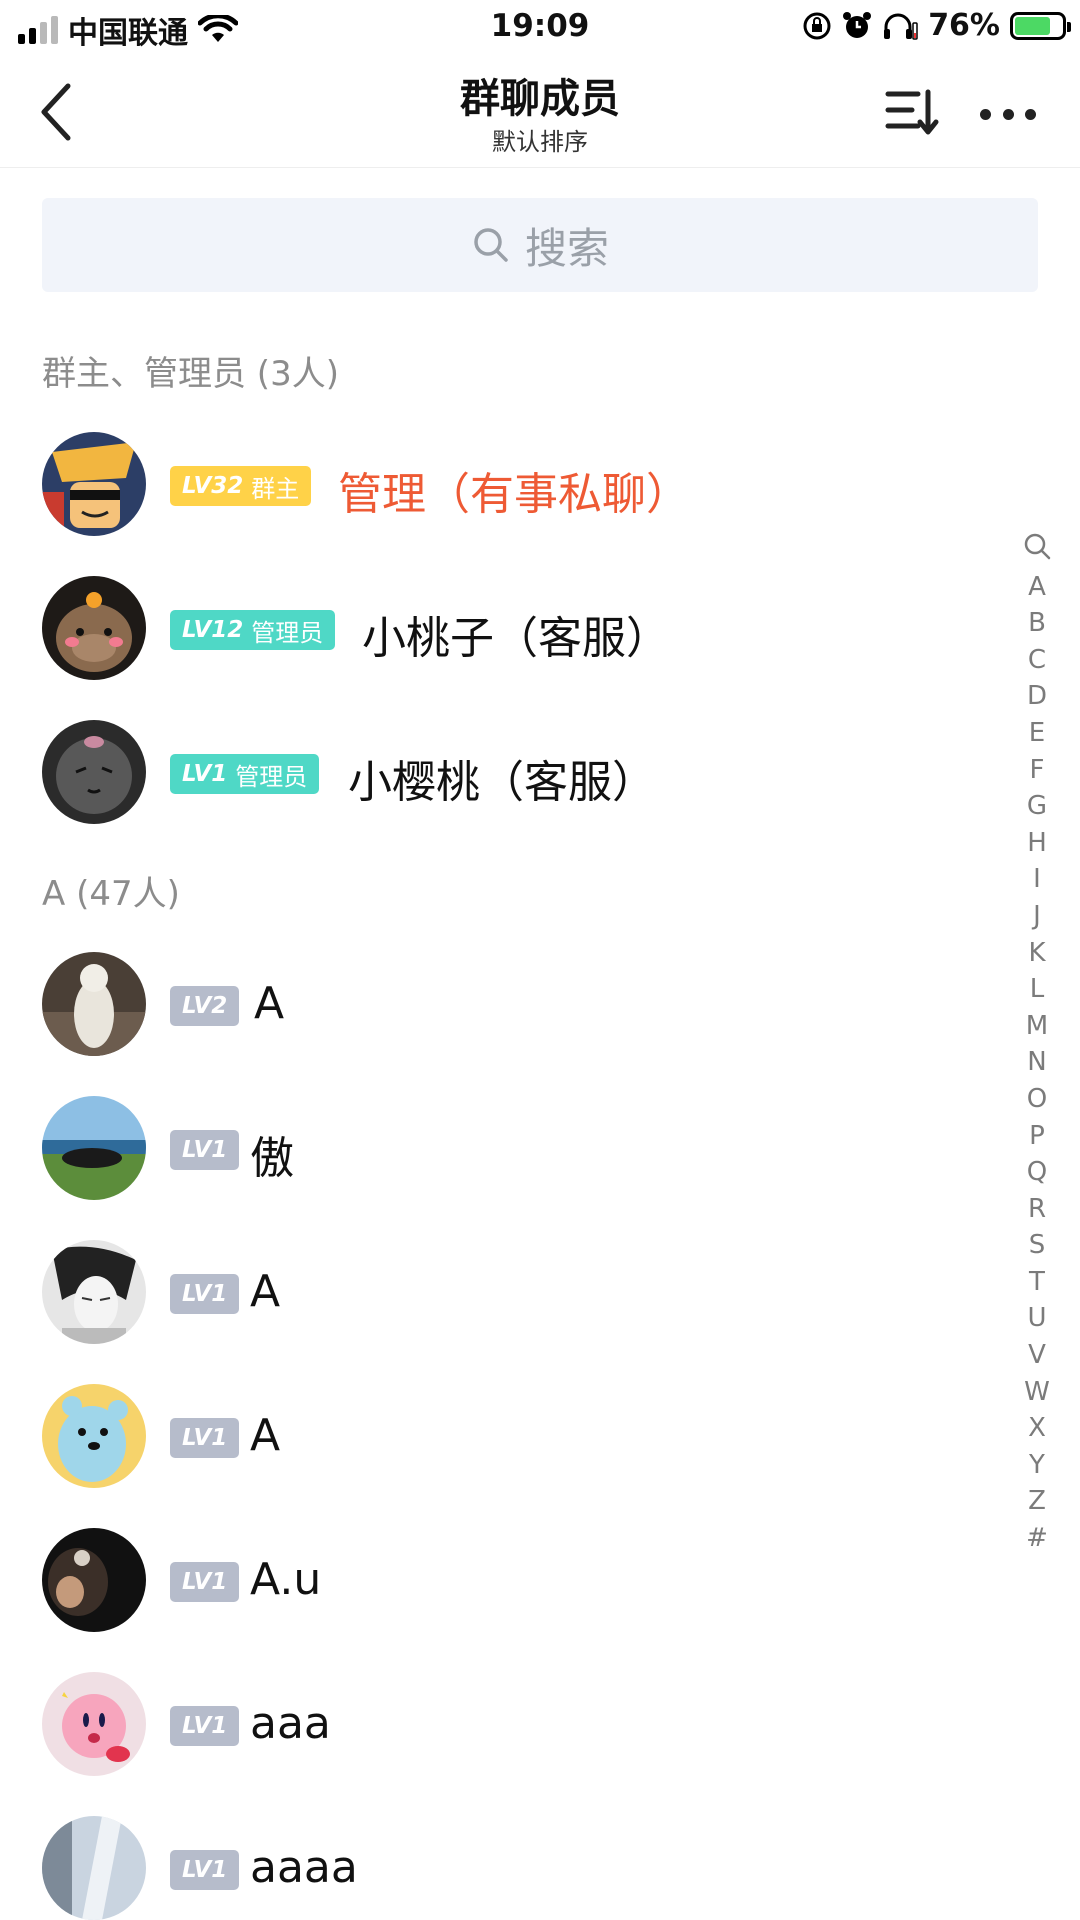 The height and width of the screenshot is (1920, 1080). I want to click on rotation-lock-icon, so click(817, 25).